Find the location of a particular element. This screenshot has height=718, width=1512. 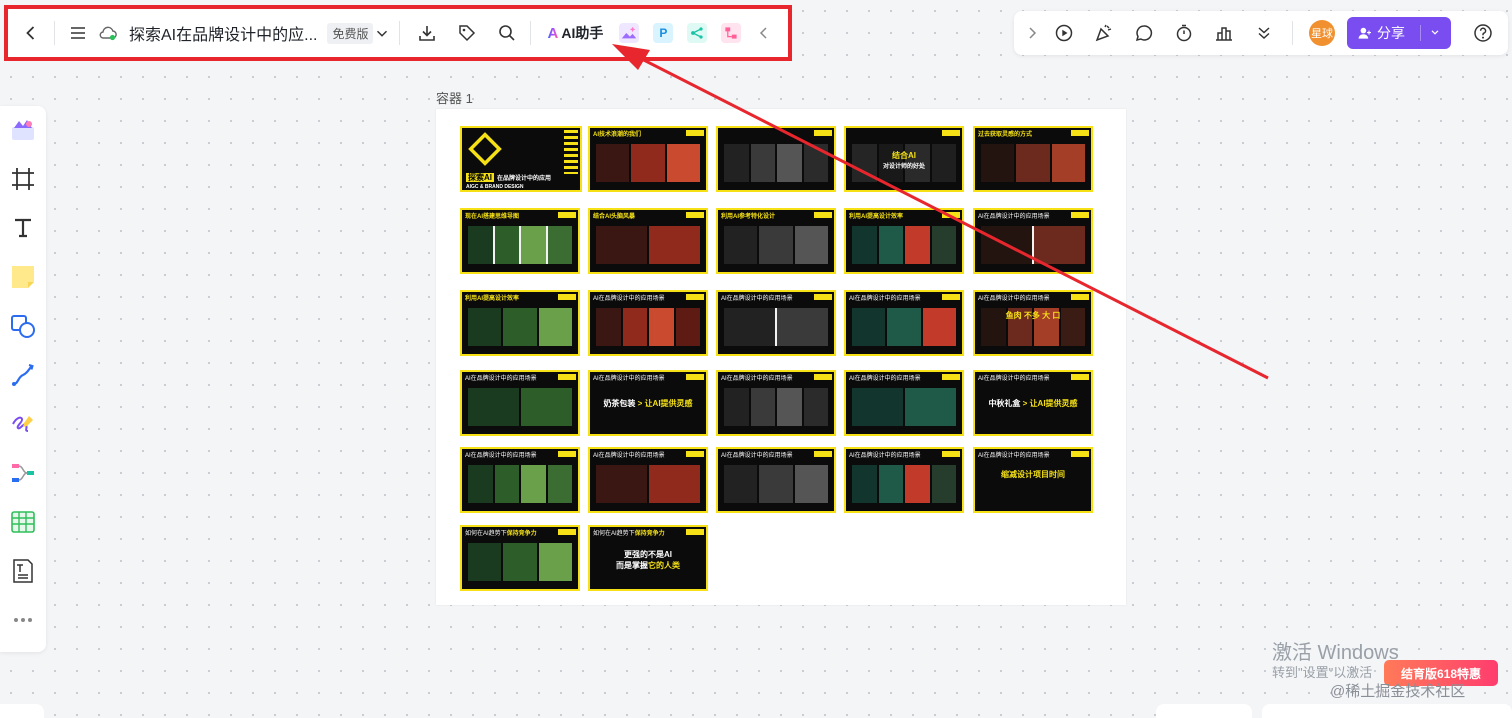

plan-dropdown is located at coordinates (382, 33).